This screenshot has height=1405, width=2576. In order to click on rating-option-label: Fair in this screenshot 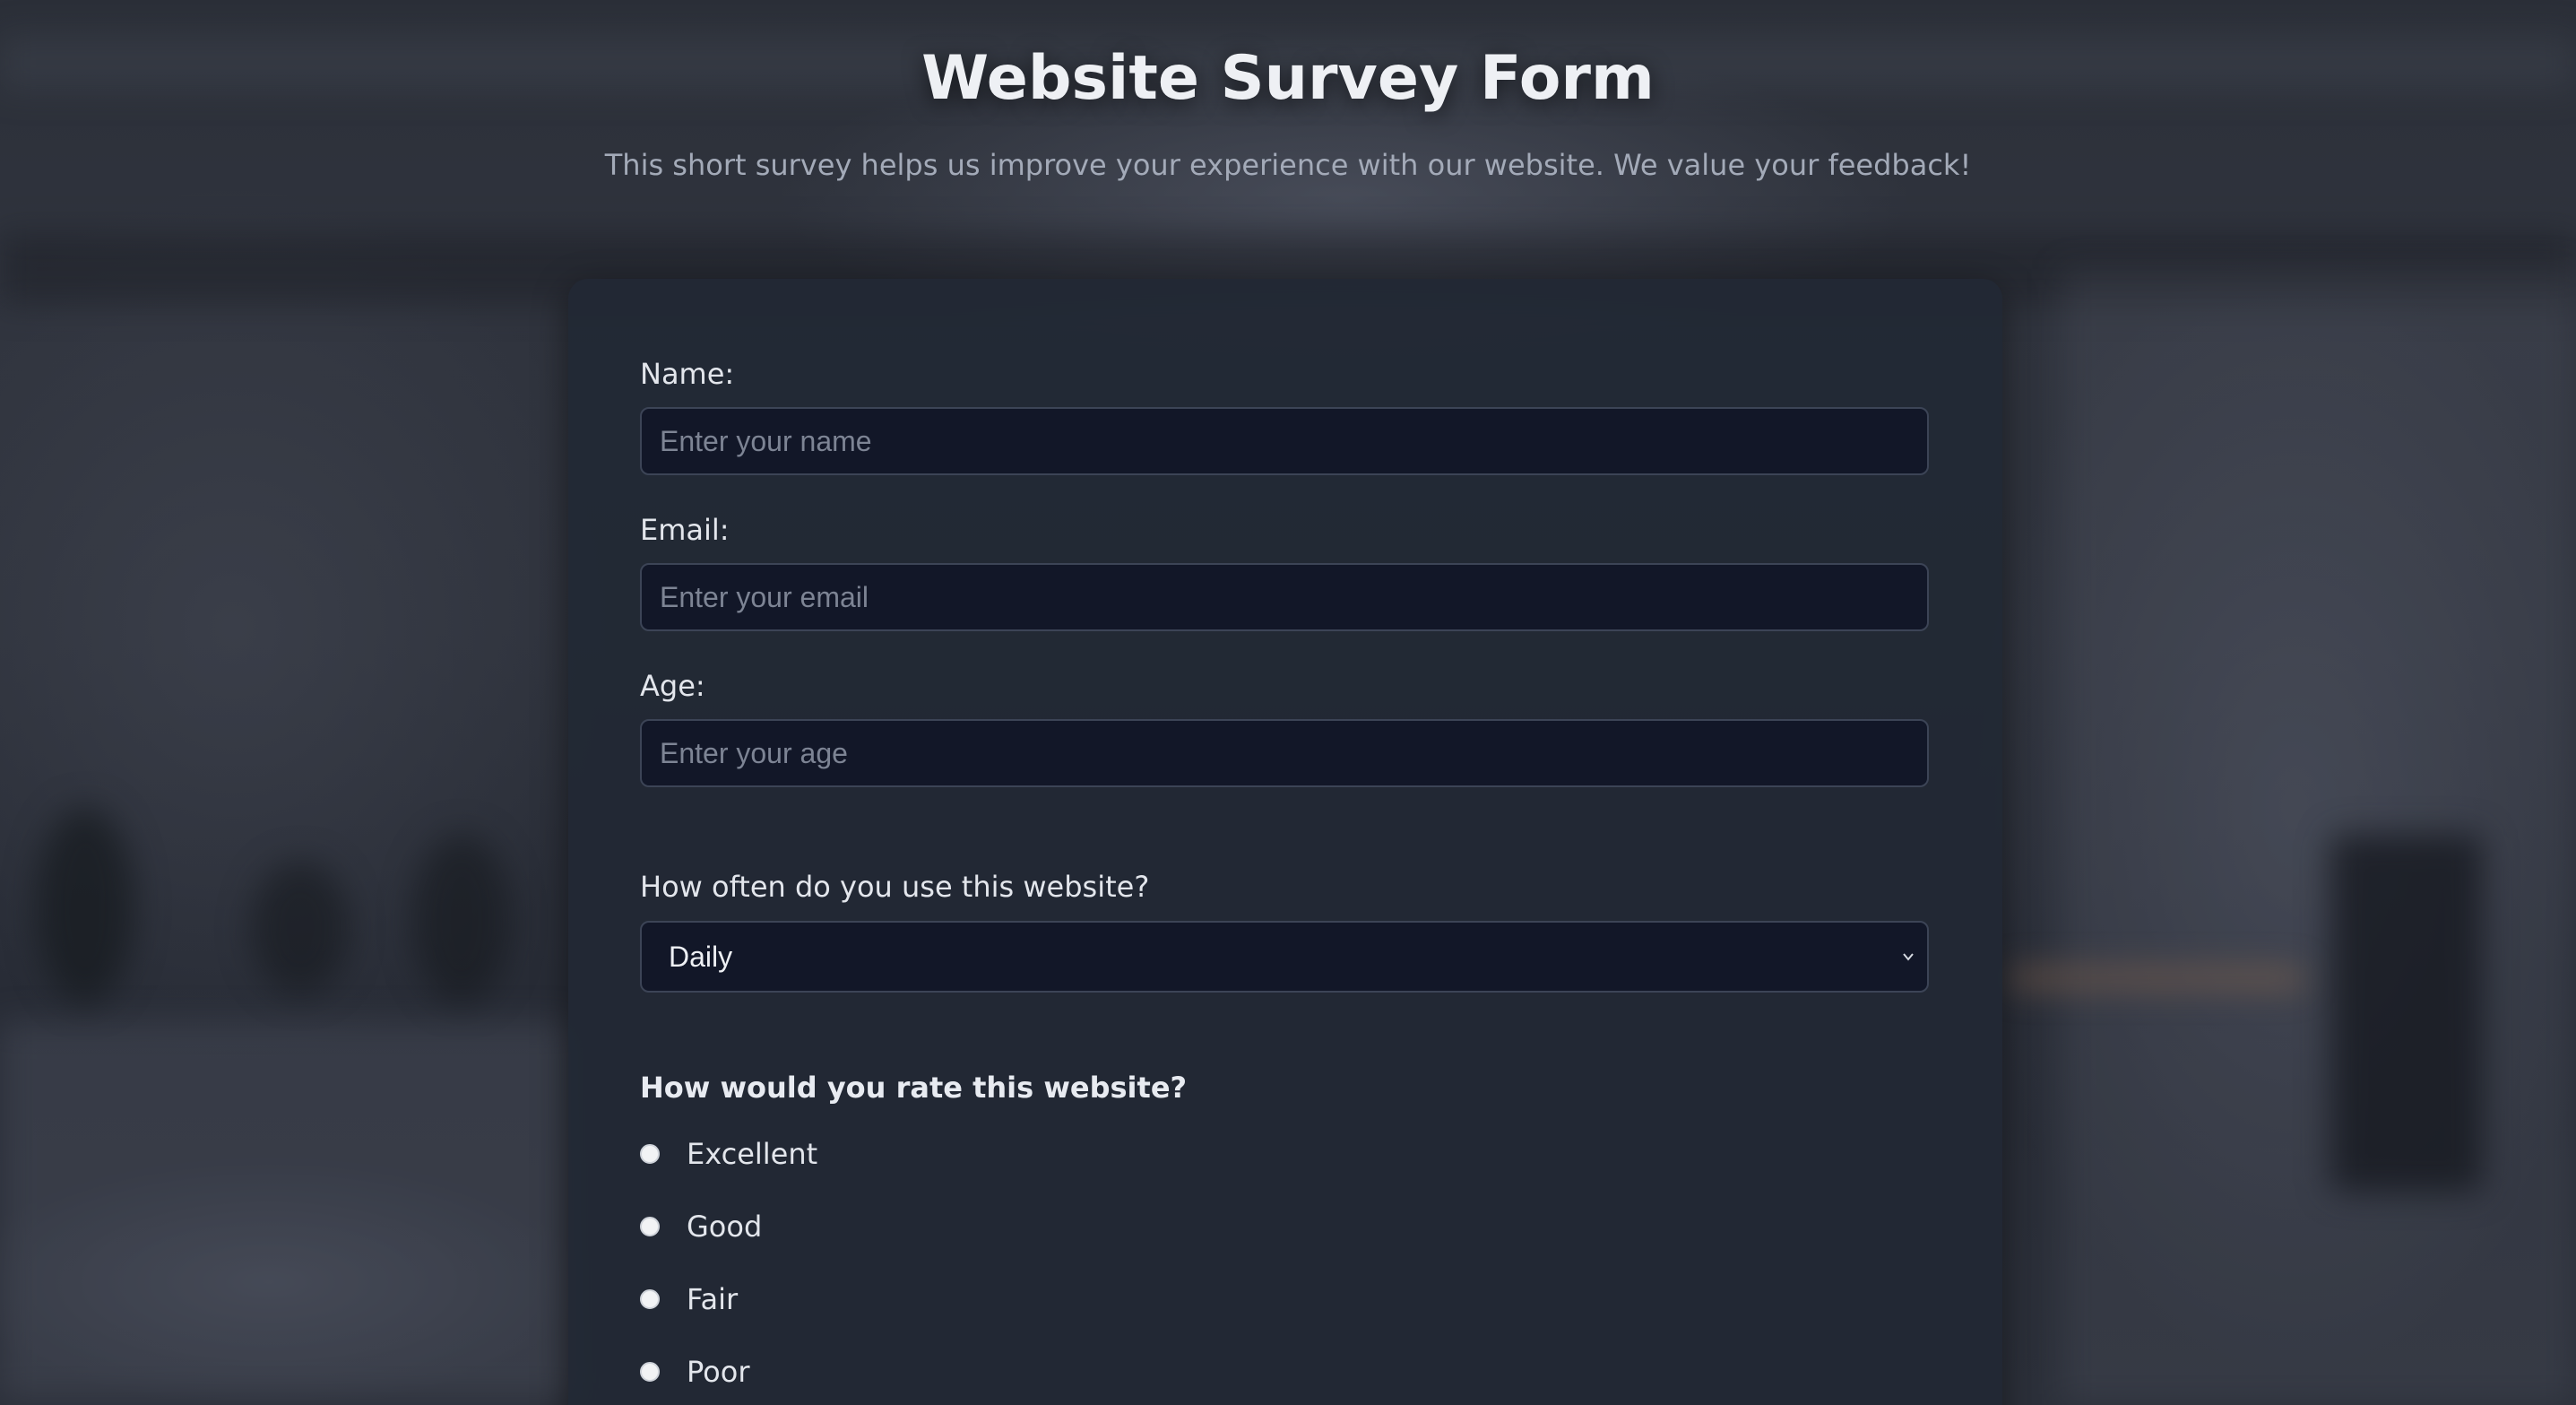, I will do `click(713, 1299)`.